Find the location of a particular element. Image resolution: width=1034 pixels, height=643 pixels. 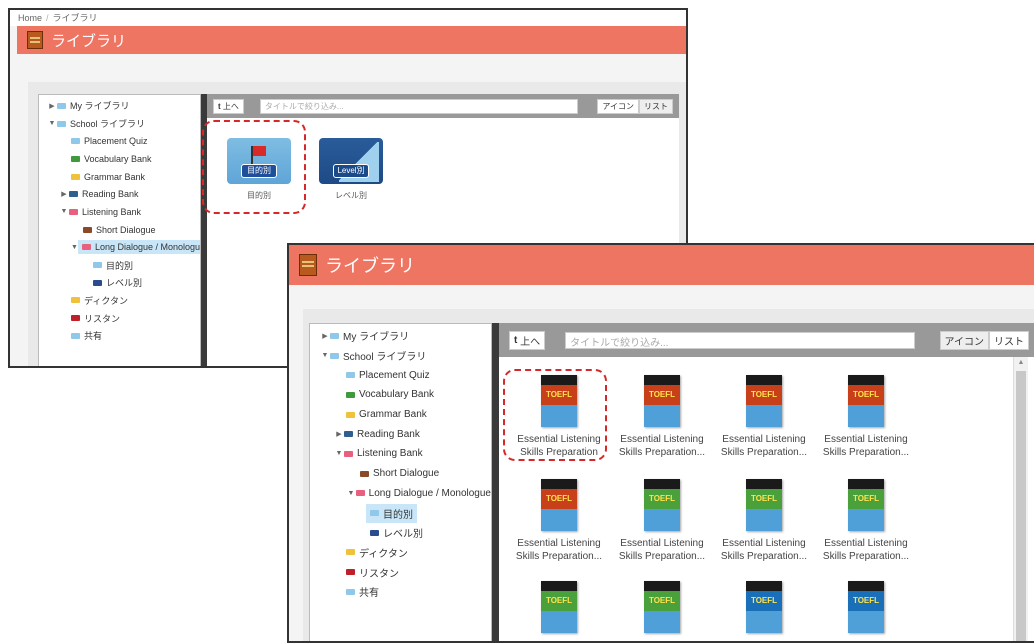

tree-selected-item: 目的別 is located at coordinates (391, 513).